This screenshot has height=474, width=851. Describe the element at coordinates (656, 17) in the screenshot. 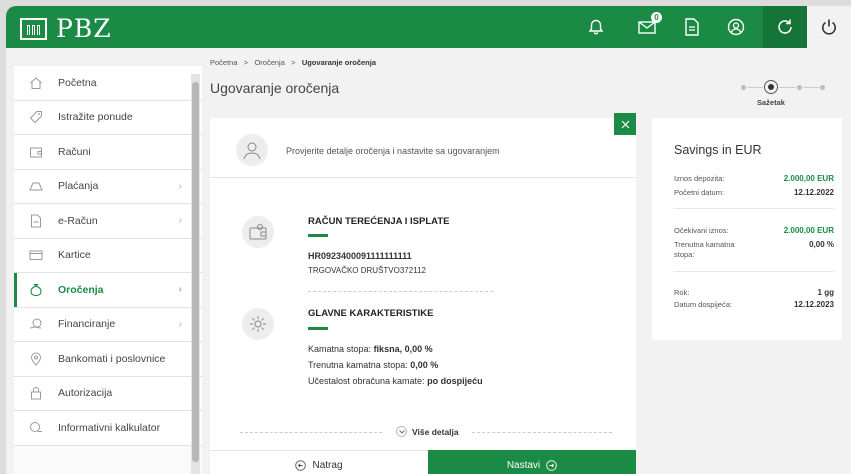

I see `mail-badge: 0` at that location.